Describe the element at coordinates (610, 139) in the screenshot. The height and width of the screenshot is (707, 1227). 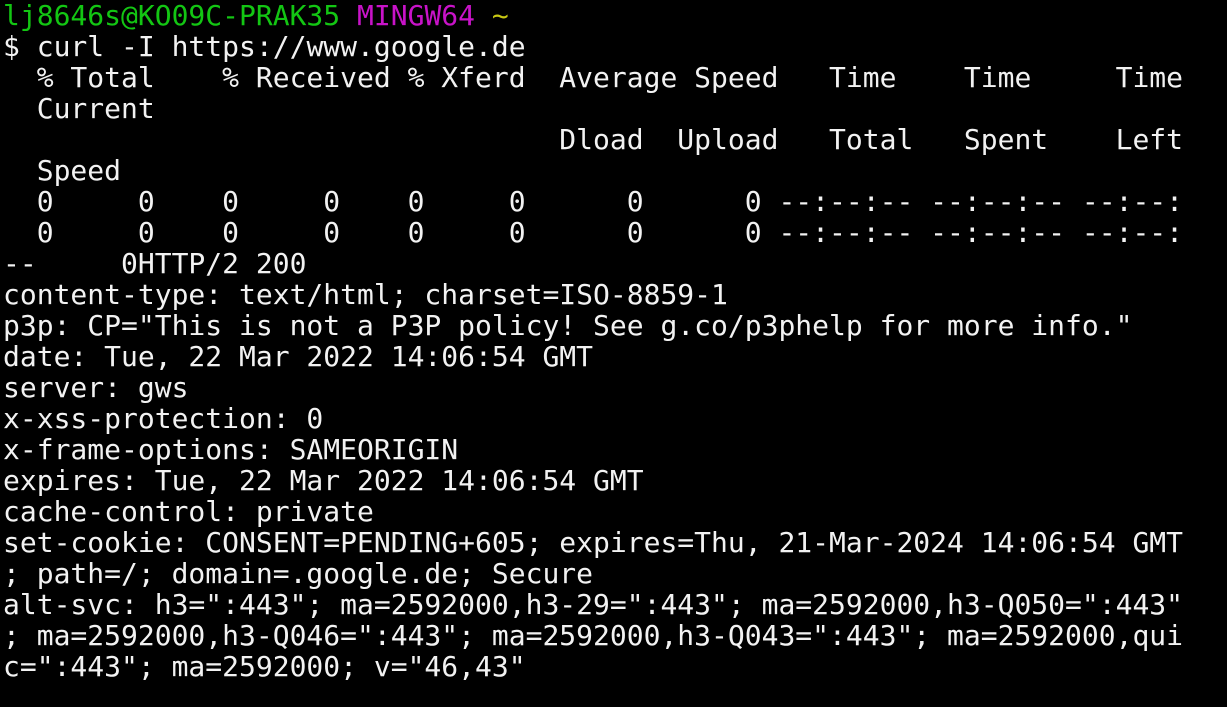
I see `progress-header-2: Dload Upload Total Spent Left` at that location.